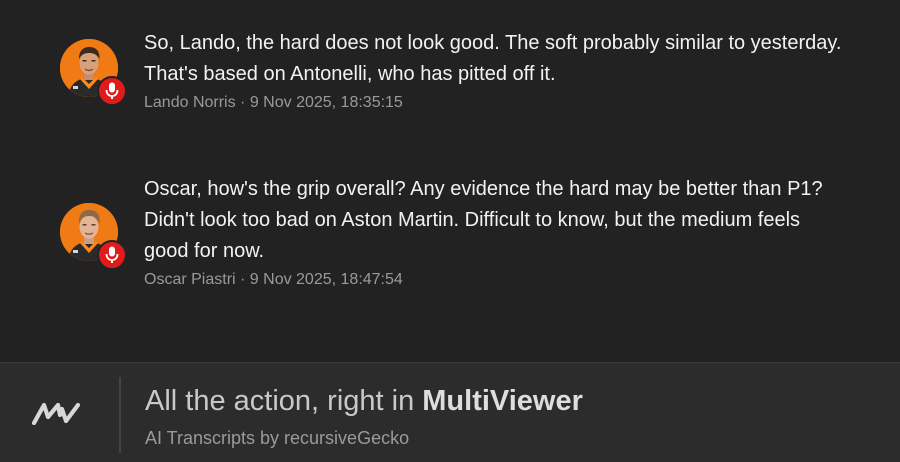  Describe the element at coordinates (277, 438) in the screenshot. I see `footer-subtitle: AI Transcripts by recursiveGecko` at that location.